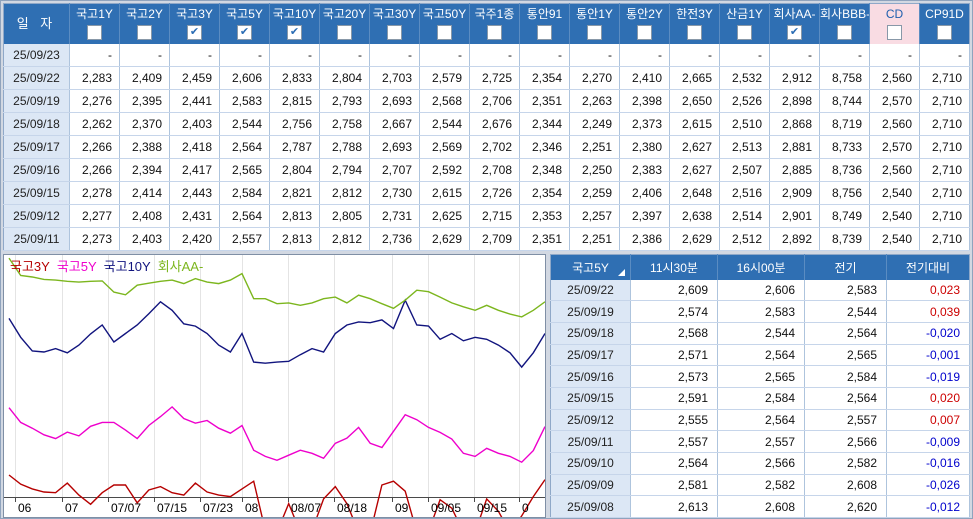 The width and height of the screenshot is (973, 519). Describe the element at coordinates (494, 23) in the screenshot. I see `column-header-국주1종: 국주1종` at that location.